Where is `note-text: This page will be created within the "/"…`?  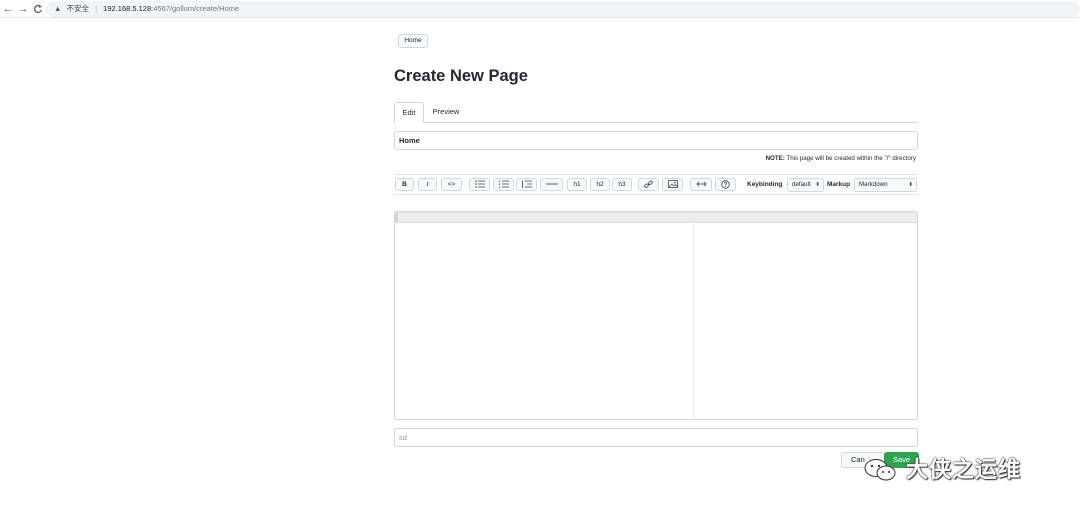 note-text: This page will be created within the "/"… is located at coordinates (850, 158).